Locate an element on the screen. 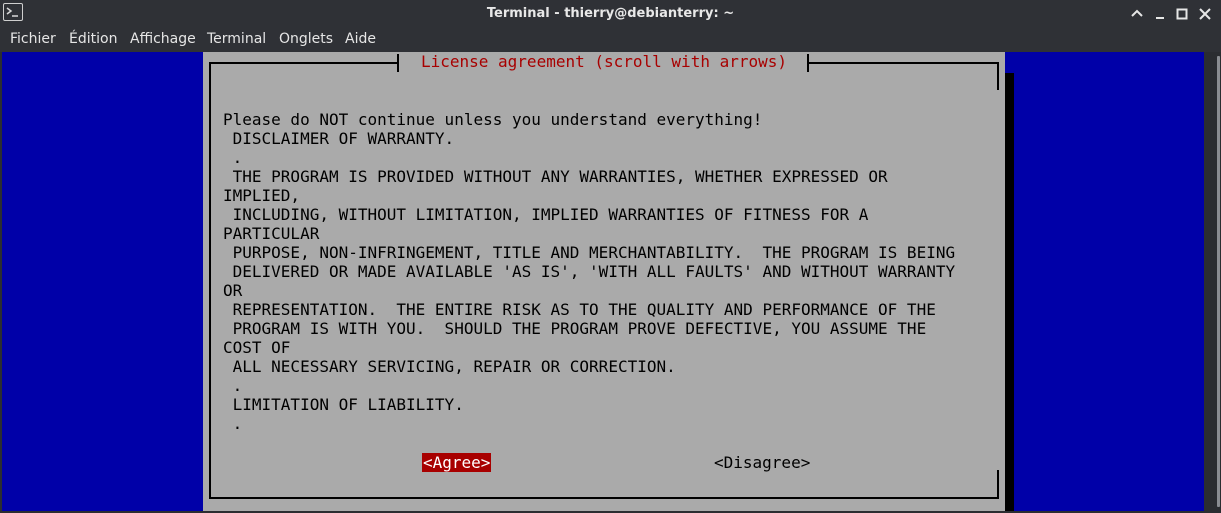 This screenshot has width=1221, height=513. menu-aide: Aide is located at coordinates (360, 39).